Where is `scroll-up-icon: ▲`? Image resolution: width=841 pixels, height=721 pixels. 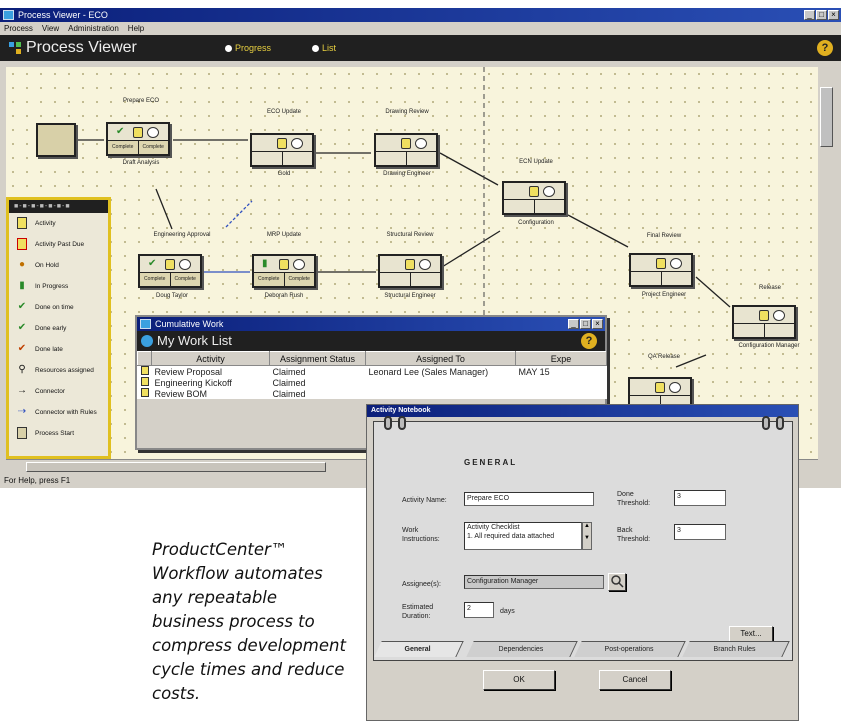 scroll-up-icon: ▲ is located at coordinates (587, 526).